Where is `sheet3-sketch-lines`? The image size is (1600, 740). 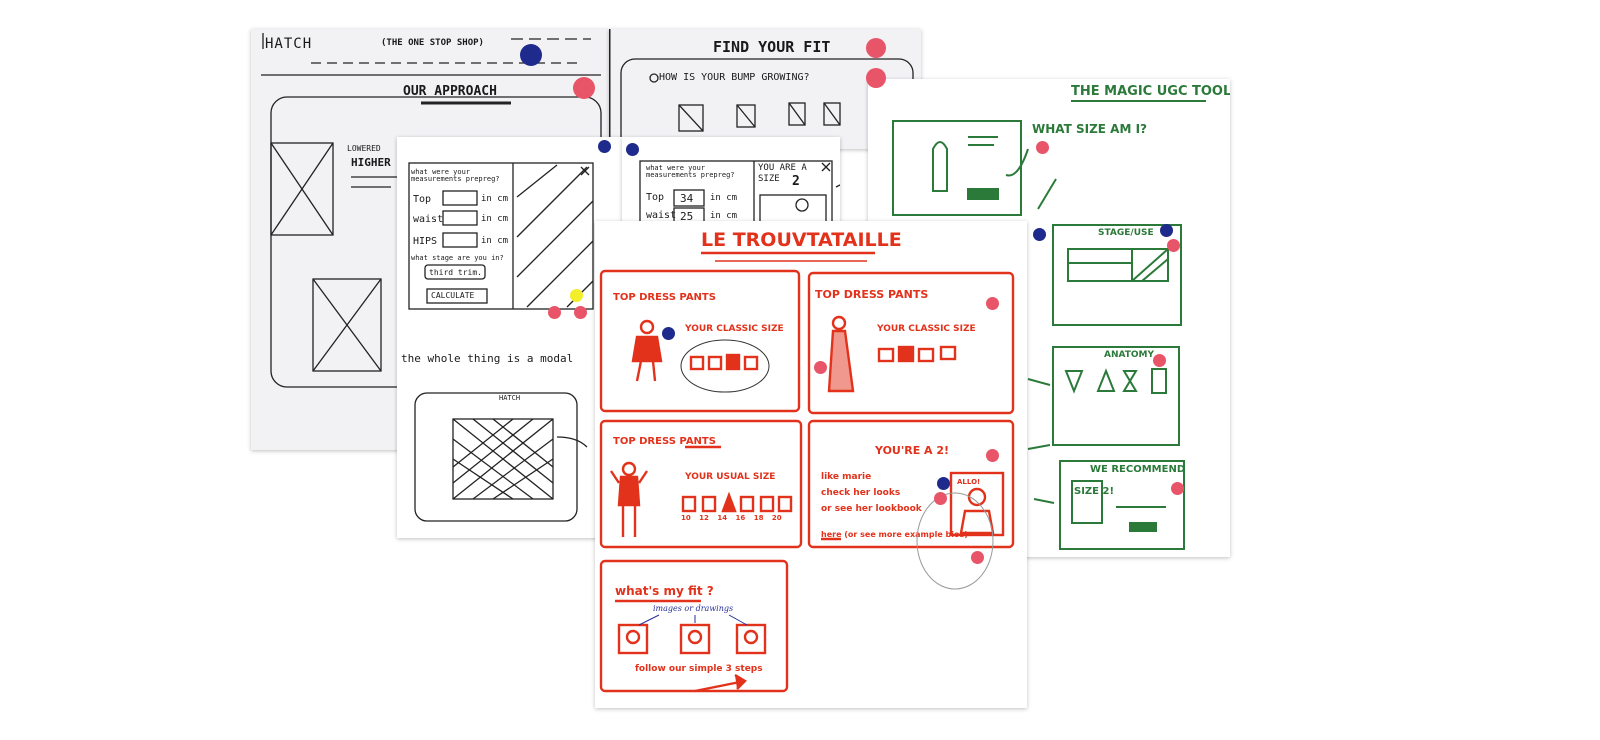 sheet3-sketch-lines is located at coordinates (501, 342).